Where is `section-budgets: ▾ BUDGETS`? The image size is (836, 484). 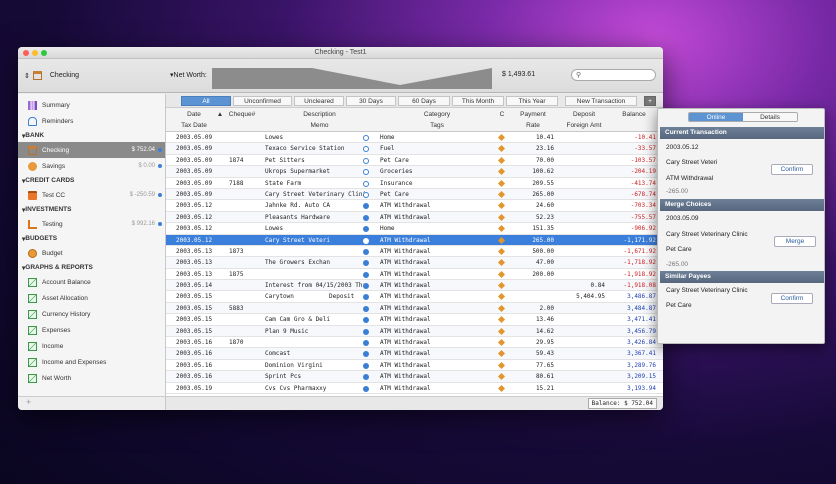
section-budgets: ▾ BUDGETS is located at coordinates (91, 238).